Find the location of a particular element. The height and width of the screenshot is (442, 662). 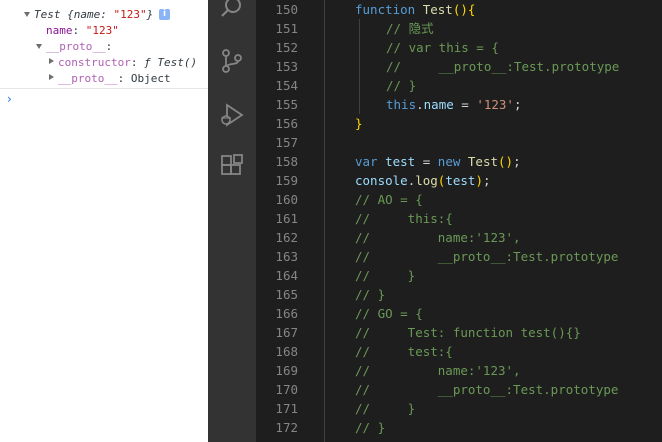

code-token: // AO = { is located at coordinates (389, 199).